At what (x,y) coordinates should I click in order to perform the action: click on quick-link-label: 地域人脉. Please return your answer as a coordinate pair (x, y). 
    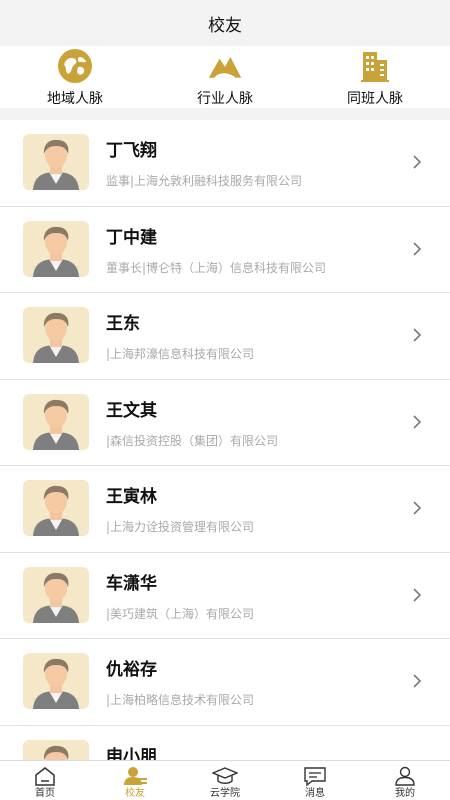
    Looking at the image, I should click on (75, 99).